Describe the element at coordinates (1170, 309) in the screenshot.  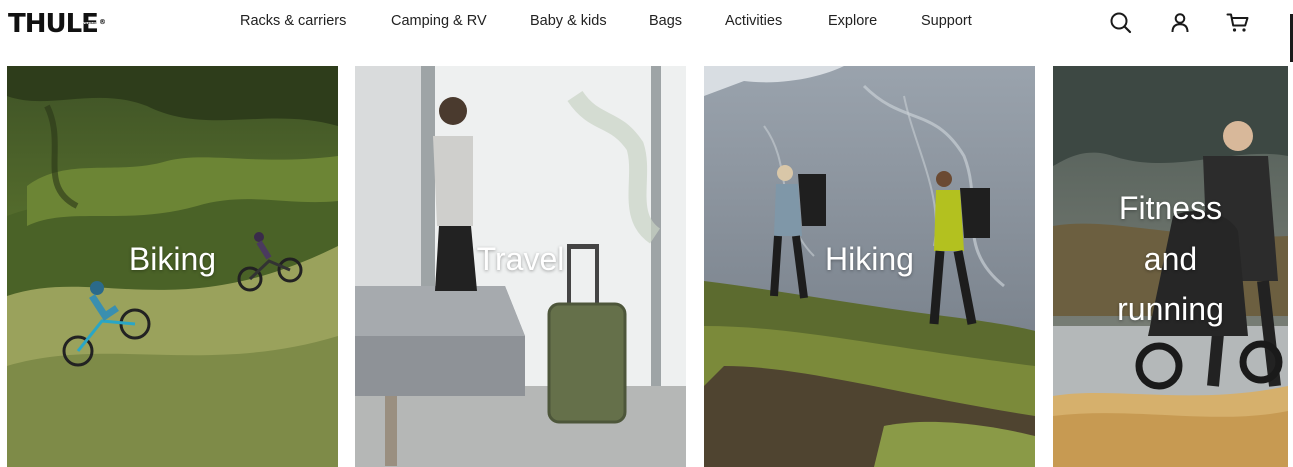
I see `tile-label-running: running` at that location.